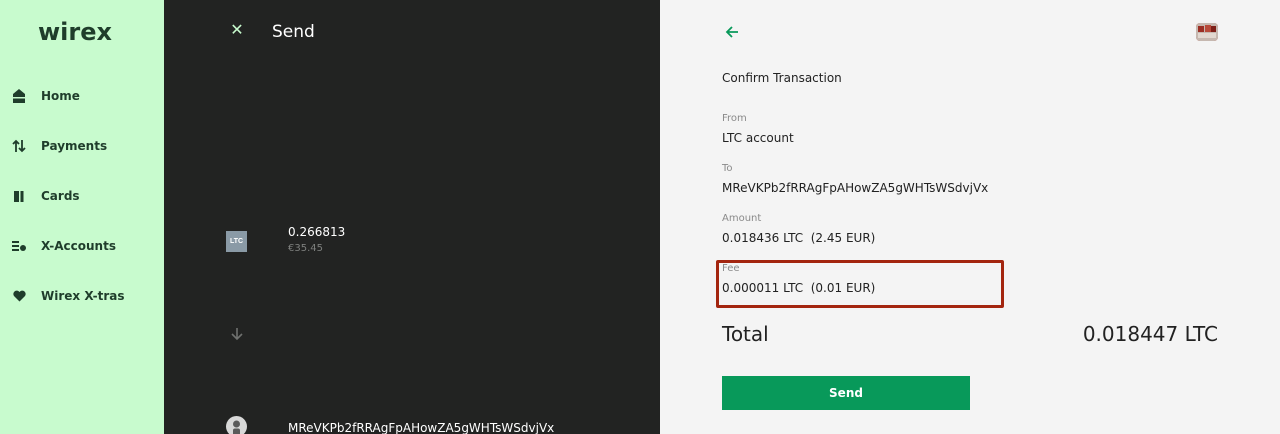 This screenshot has height=434, width=1280. I want to click on arrow-down-icon, so click(237, 334).